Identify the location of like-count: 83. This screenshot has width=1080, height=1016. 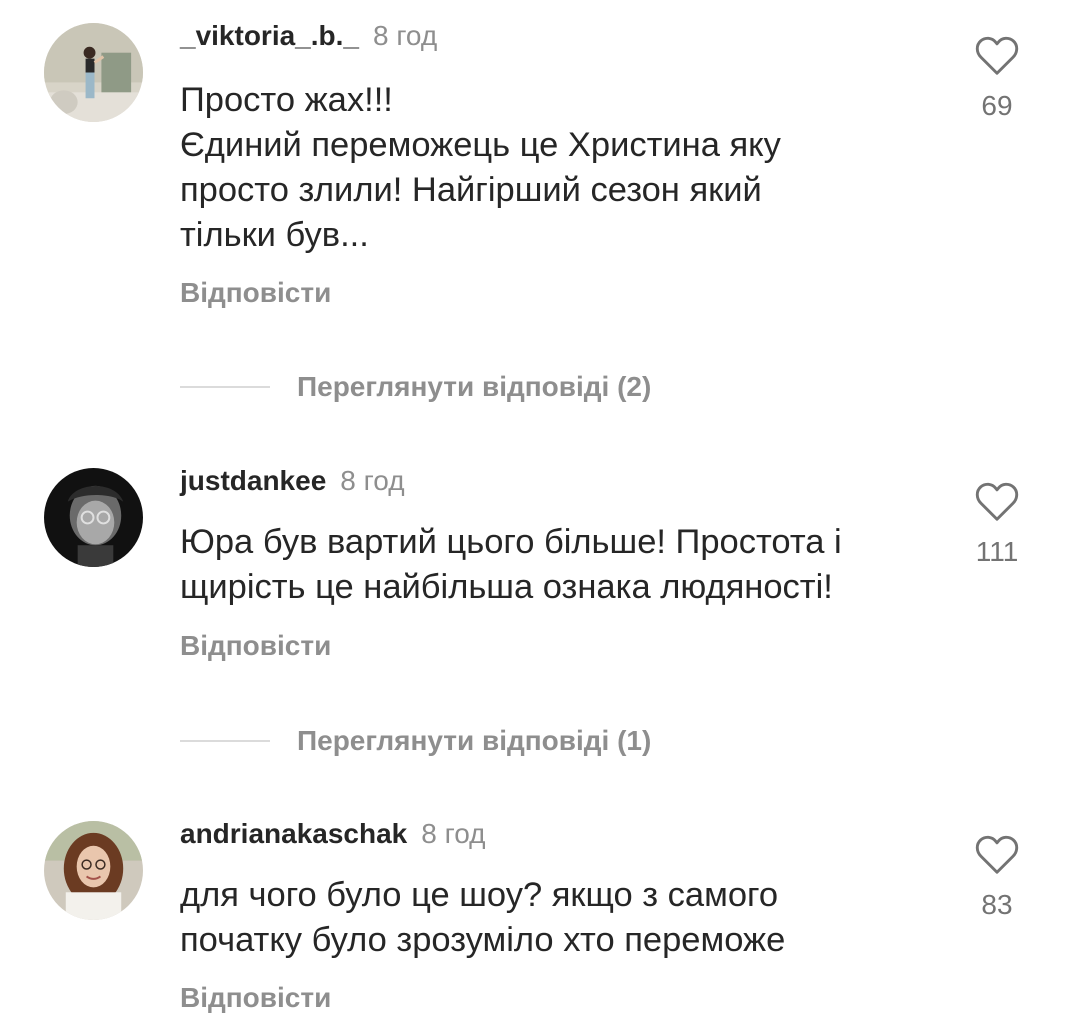
(997, 904).